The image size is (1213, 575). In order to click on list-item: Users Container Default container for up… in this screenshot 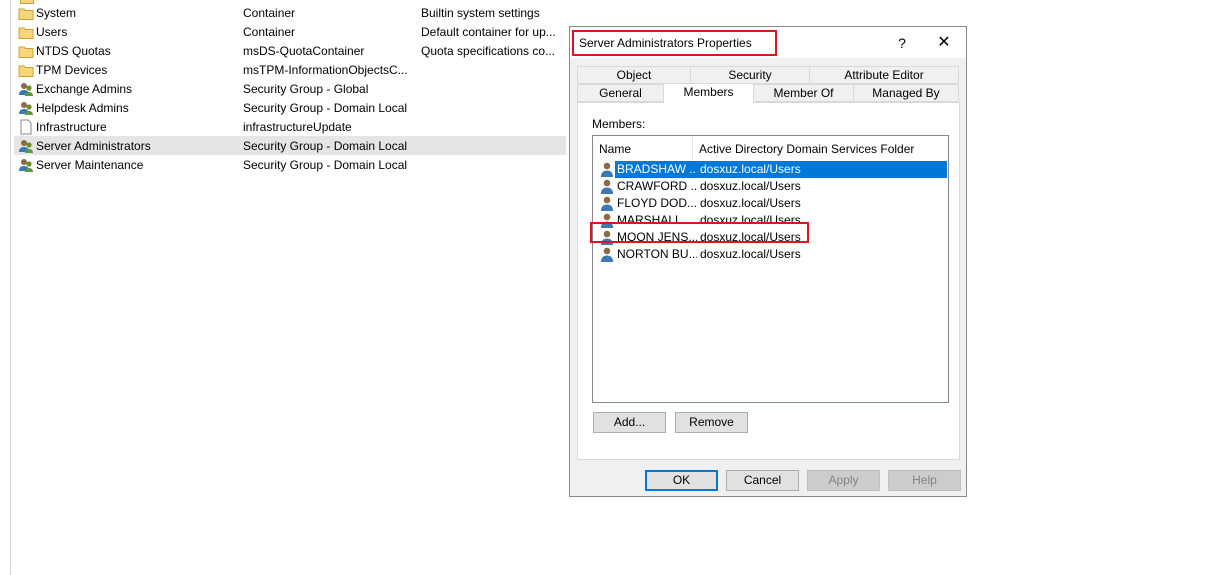, I will do `click(290, 31)`.